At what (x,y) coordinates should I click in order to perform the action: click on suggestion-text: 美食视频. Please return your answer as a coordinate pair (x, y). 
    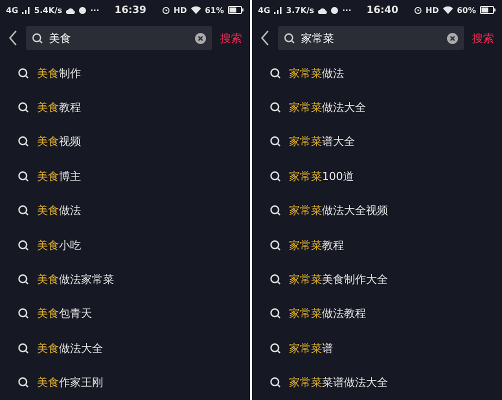
    Looking at the image, I should click on (59, 142).